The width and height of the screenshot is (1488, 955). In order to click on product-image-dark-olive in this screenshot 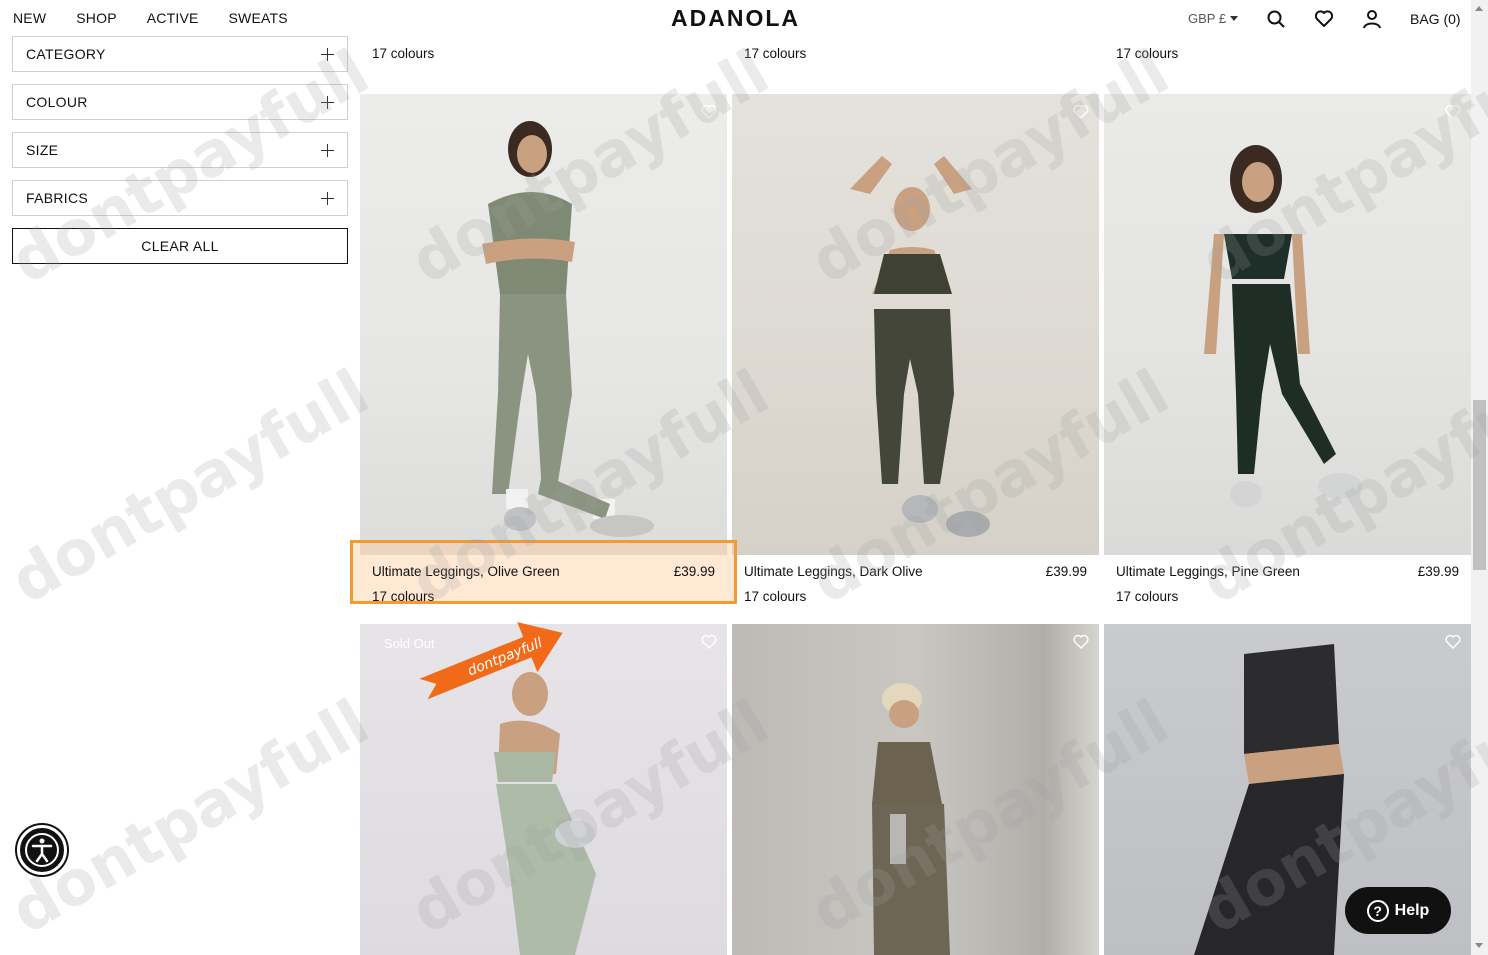, I will do `click(915, 324)`.